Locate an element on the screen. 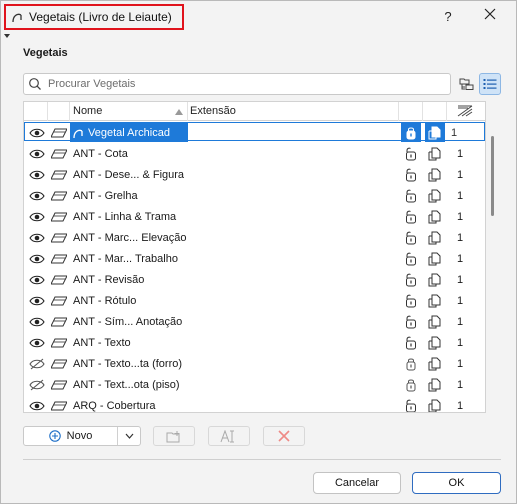 Image resolution: width=517 pixels, height=504 pixels. list-view-button is located at coordinates (490, 84).